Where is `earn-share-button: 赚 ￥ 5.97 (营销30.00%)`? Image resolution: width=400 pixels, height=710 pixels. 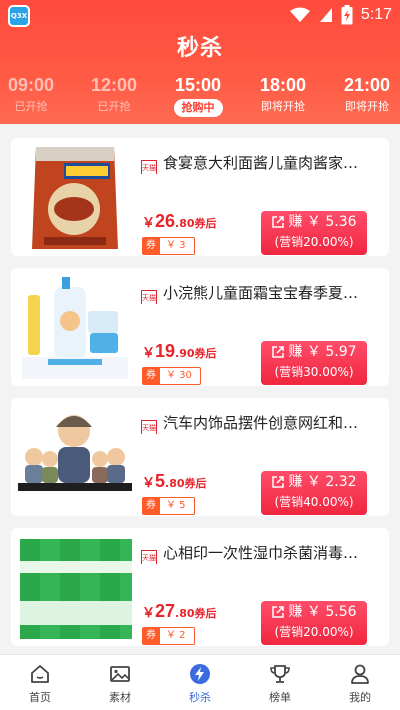
earn-share-button: 赚 ￥ 5.97 (营销30.00%) is located at coordinates (314, 363).